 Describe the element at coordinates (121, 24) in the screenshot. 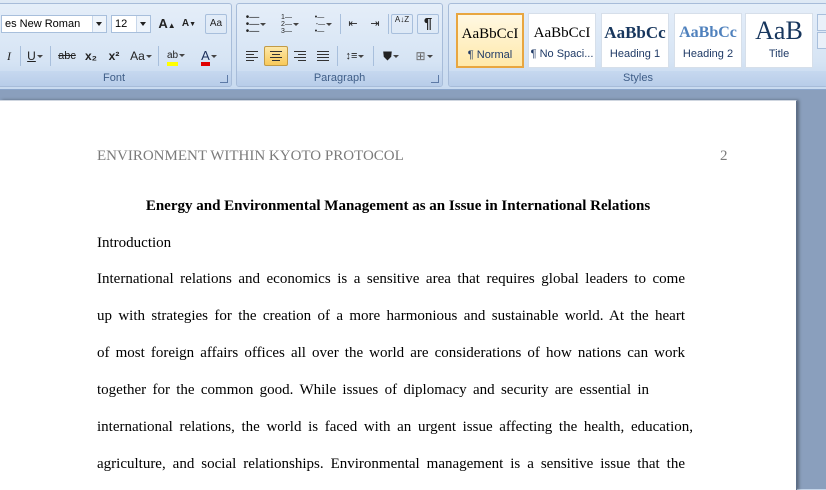

I see `font-size-value: 12` at that location.